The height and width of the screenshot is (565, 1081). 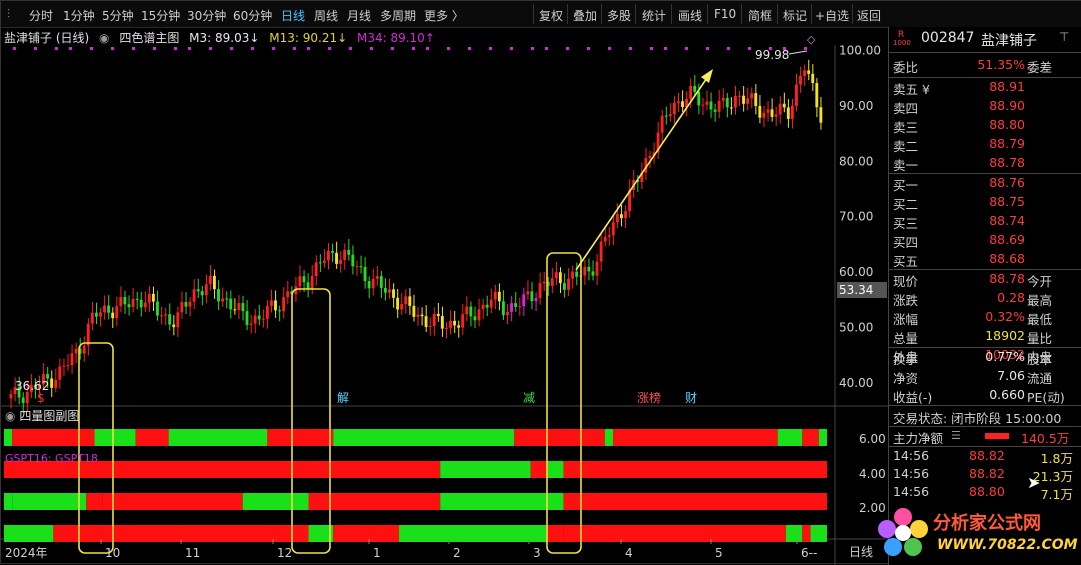 What do you see at coordinates (832, 15) in the screenshot?
I see `add-watchlist-button: +自选` at bounding box center [832, 15].